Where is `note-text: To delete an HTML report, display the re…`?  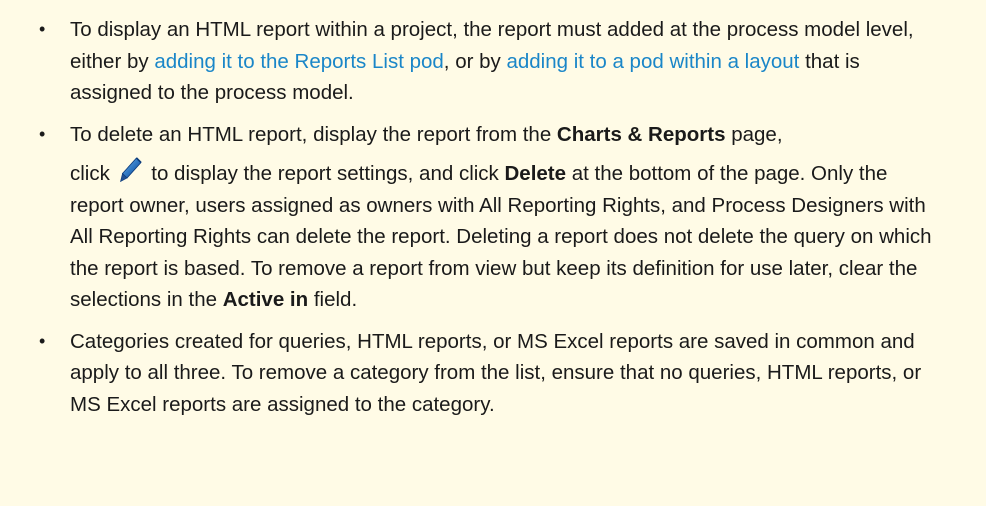 note-text: To delete an HTML report, display the re… is located at coordinates (313, 134).